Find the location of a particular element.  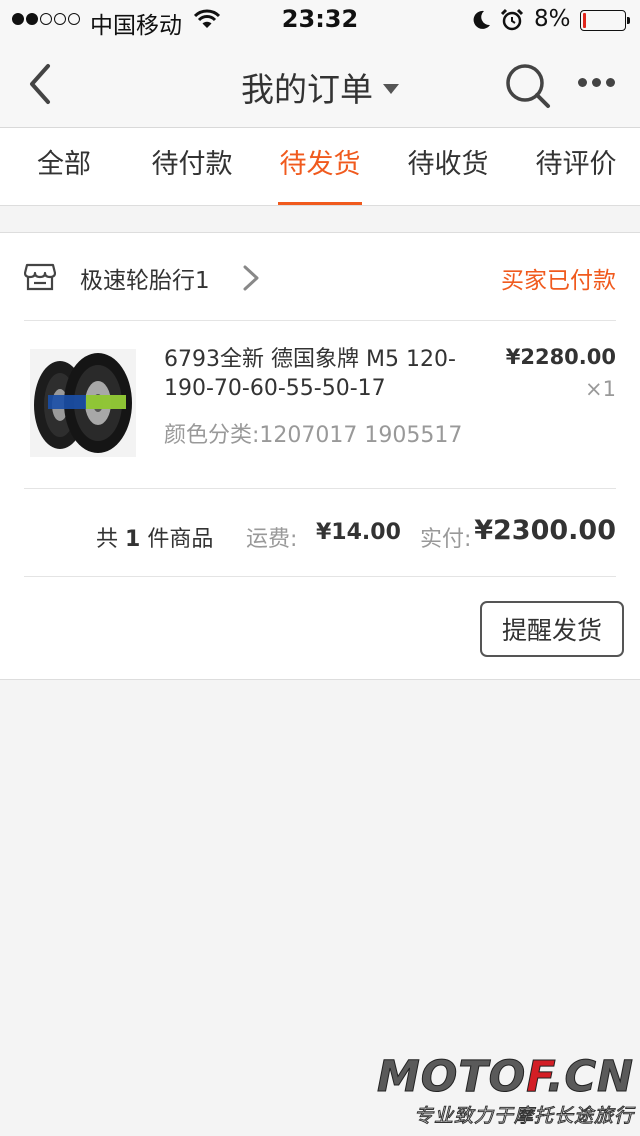

site-watermark: MOTOF.CN 专业致力于摩托长途旅行 is located at coordinates (505, 1090).